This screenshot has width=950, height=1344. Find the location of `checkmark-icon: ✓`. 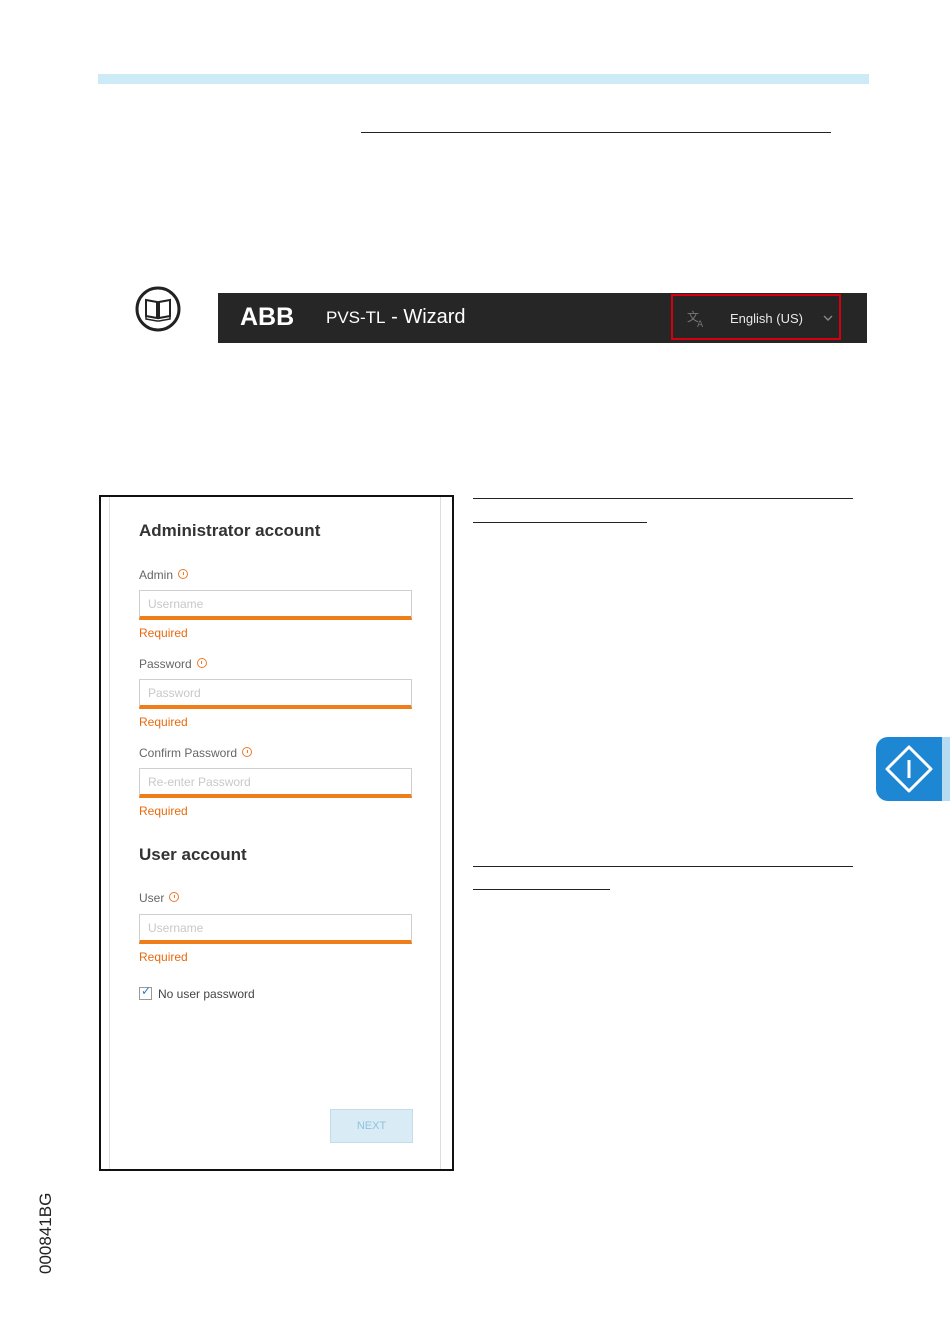

checkmark-icon: ✓ is located at coordinates (146, 991).